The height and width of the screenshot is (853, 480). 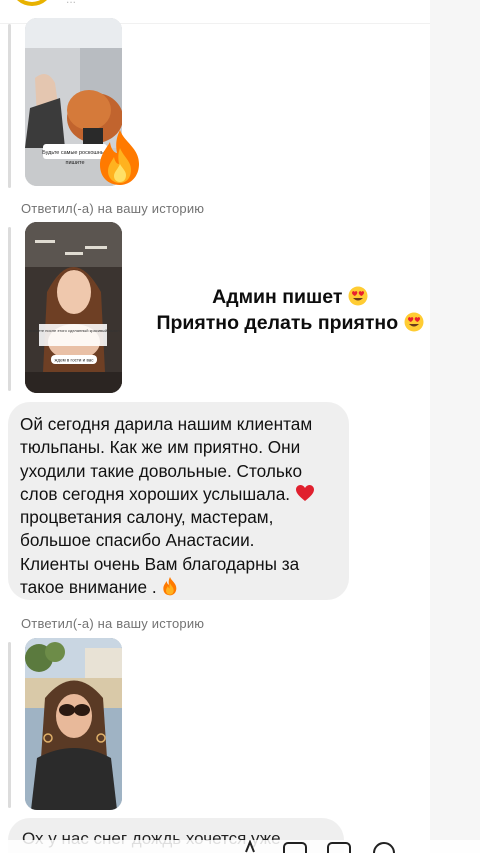 What do you see at coordinates (250, 846) in the screenshot?
I see `mic-icon` at bounding box center [250, 846].